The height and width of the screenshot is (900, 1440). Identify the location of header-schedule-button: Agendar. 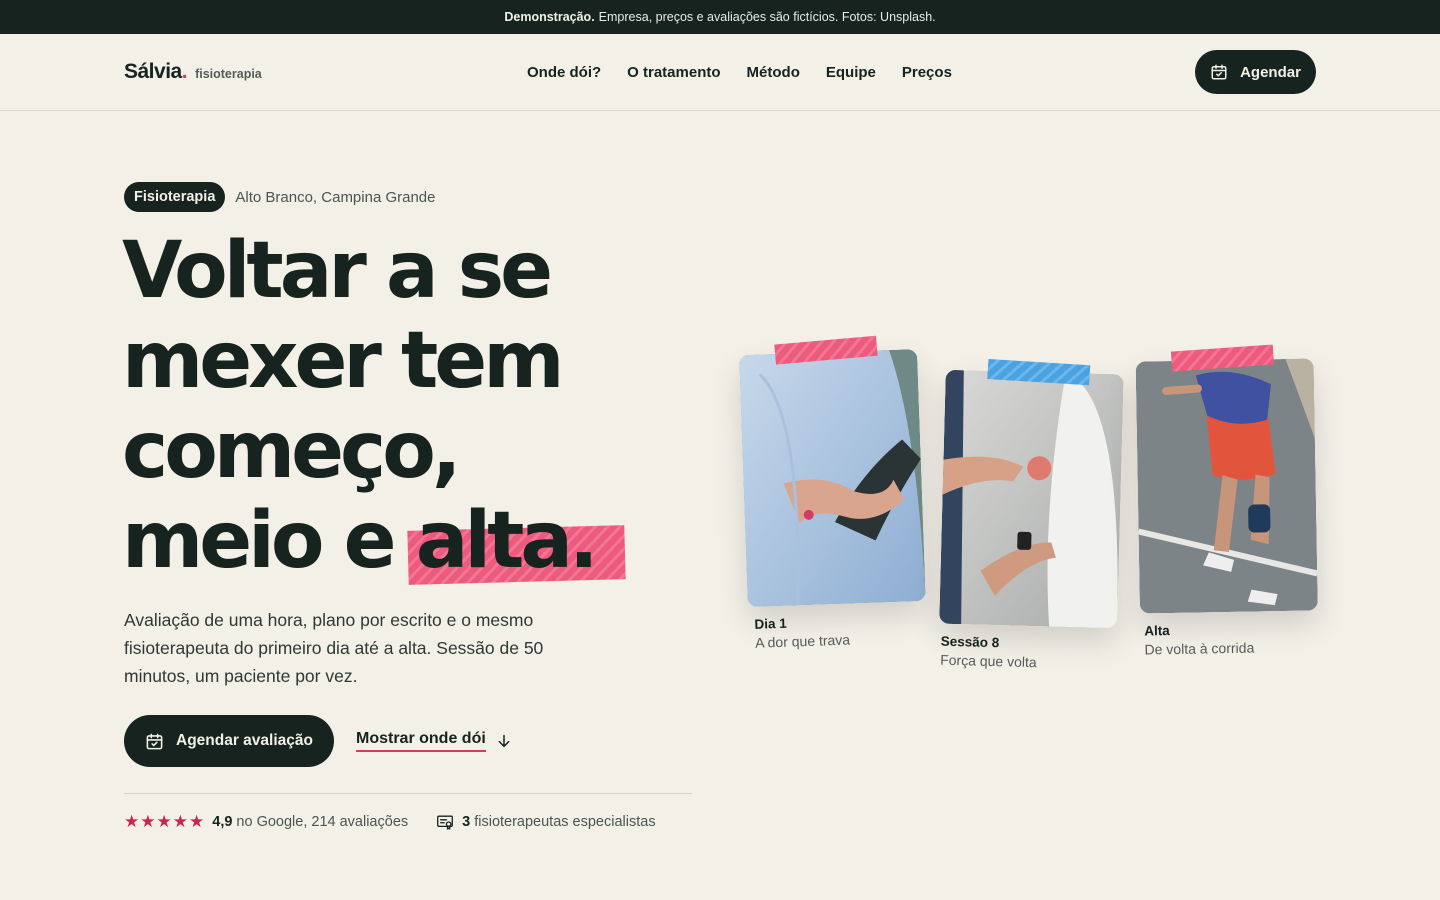
(1255, 72).